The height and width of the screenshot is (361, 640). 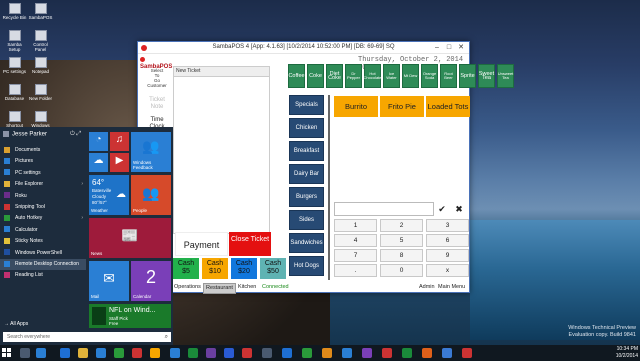 What do you see at coordinates (87, 337) in the screenshot?
I see `start-search-input: Search everywhere ⌕` at bounding box center [87, 337].